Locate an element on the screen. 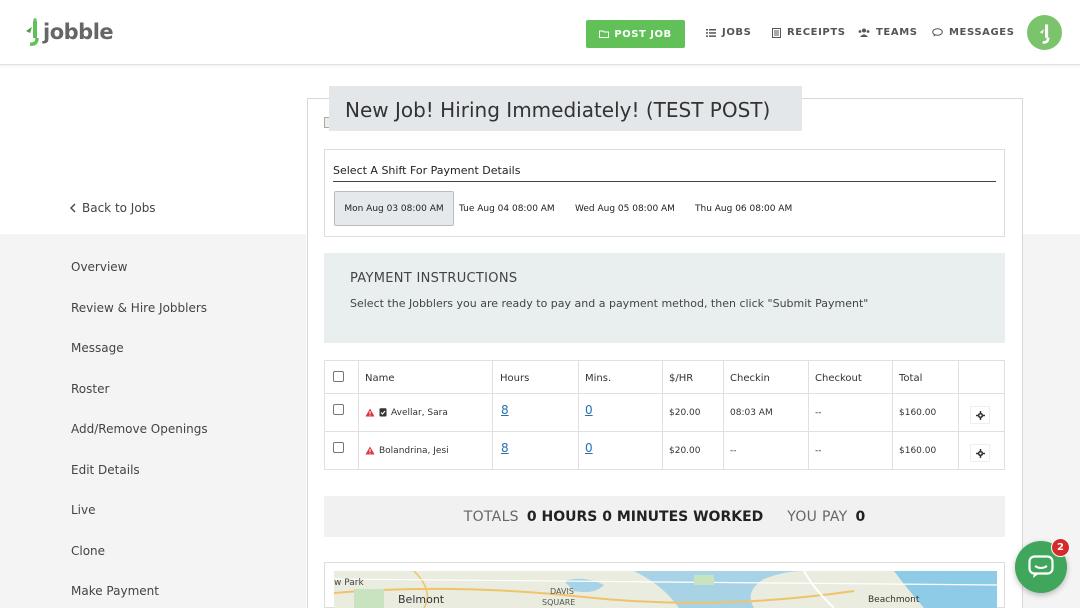 The image size is (1080, 608). payment-instructions-heading: PAYMENT INSTRUCTIONS is located at coordinates (434, 278).